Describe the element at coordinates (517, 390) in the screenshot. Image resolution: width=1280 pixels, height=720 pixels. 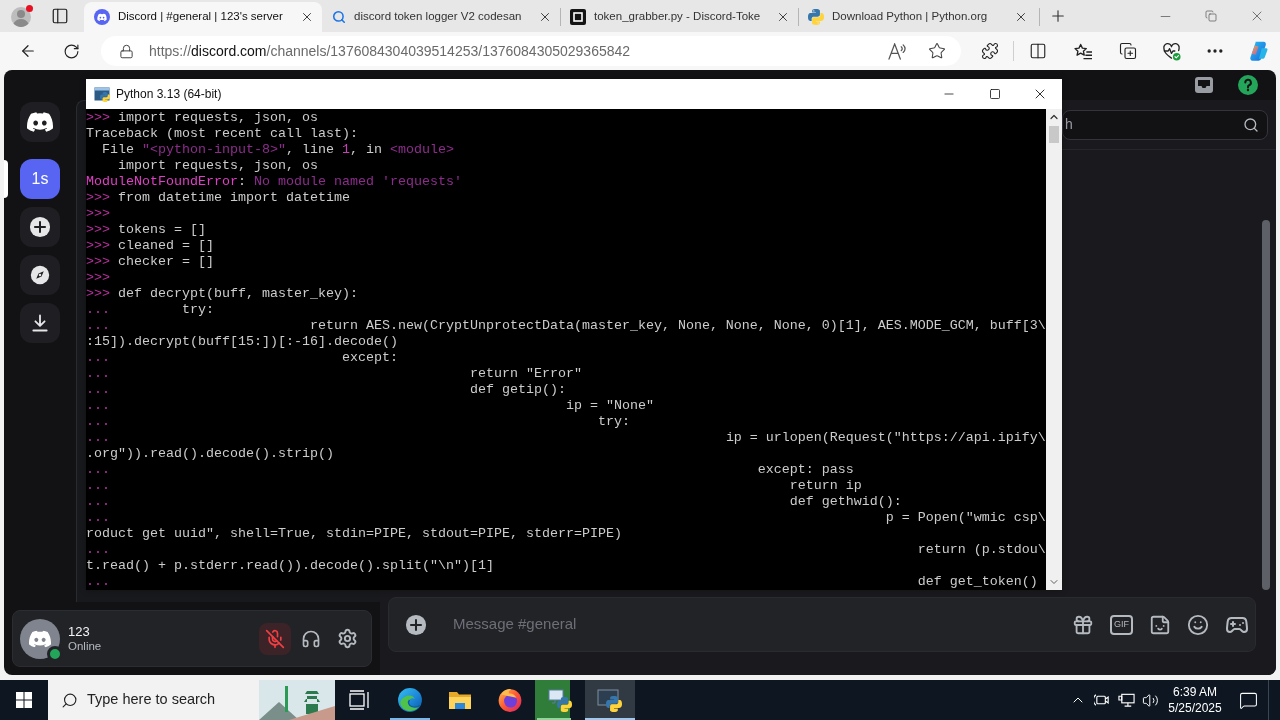
I see `console-text: def getip():` at that location.